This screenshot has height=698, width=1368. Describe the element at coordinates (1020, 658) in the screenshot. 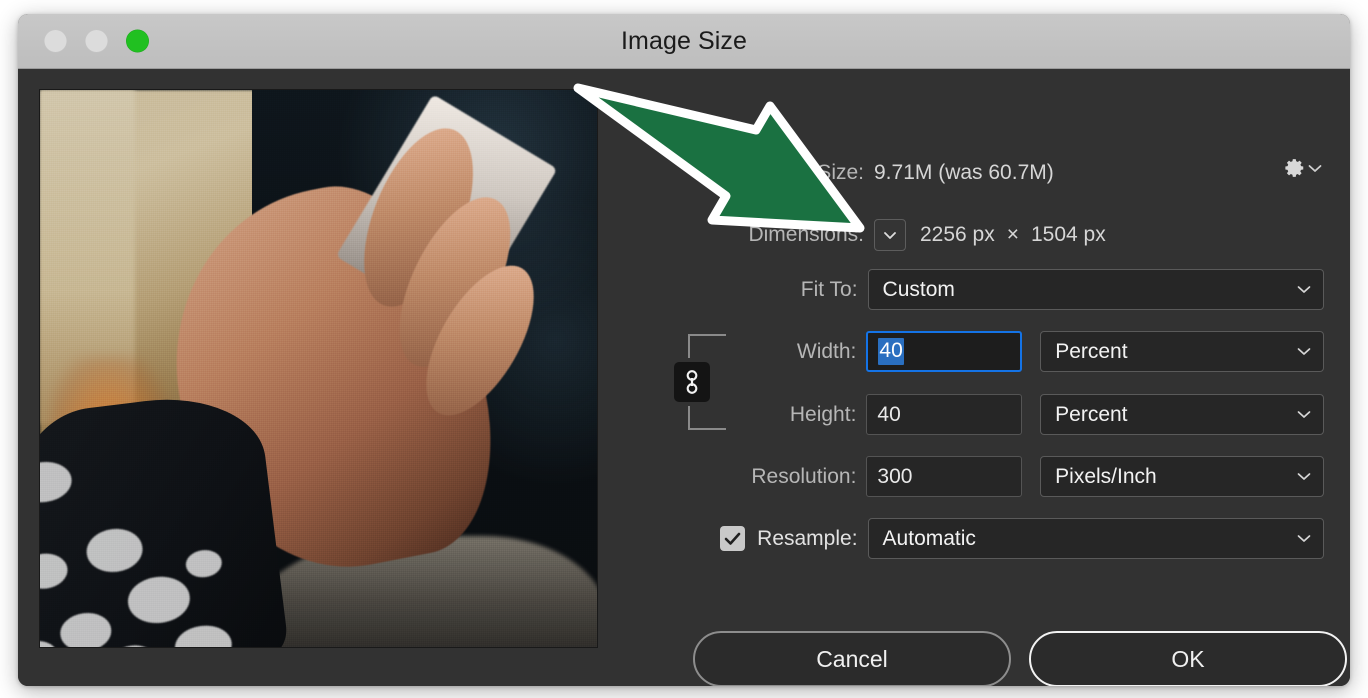

I see `dialog-button-bar: Cancel OK` at that location.